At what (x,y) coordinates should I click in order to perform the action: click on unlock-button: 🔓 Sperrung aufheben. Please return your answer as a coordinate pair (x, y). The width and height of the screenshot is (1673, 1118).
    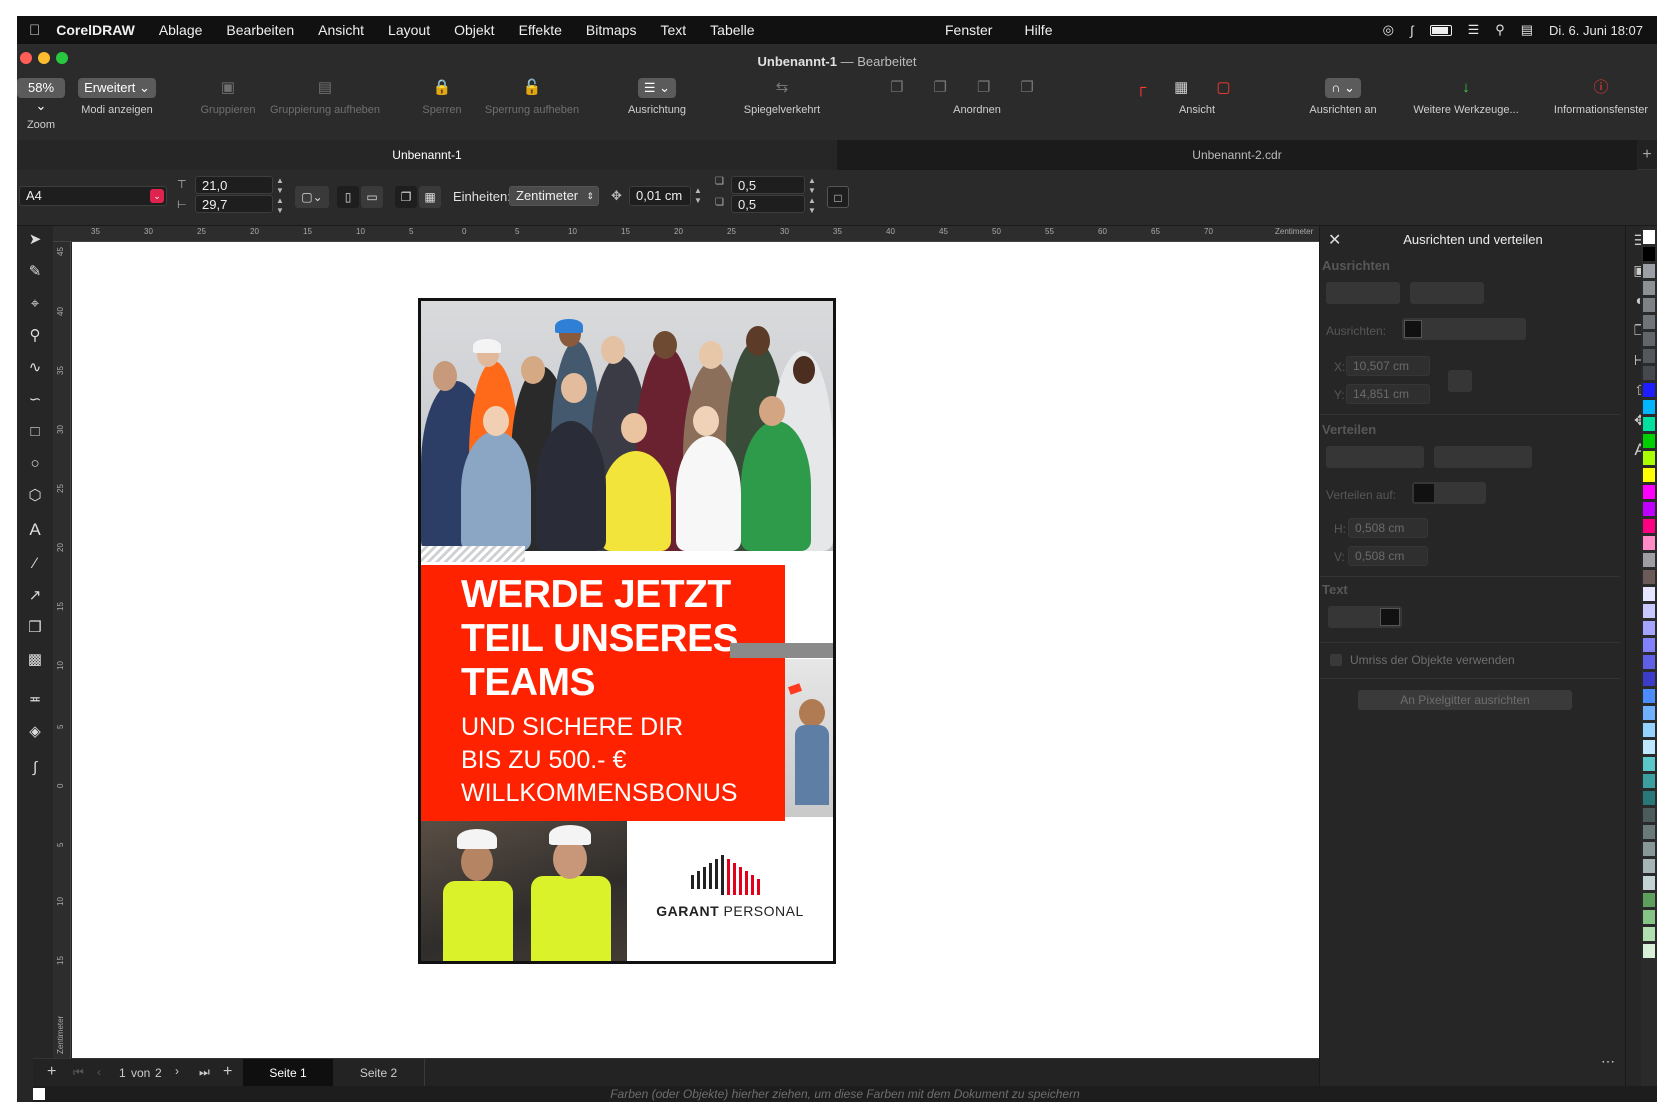
    Looking at the image, I should click on (532, 97).